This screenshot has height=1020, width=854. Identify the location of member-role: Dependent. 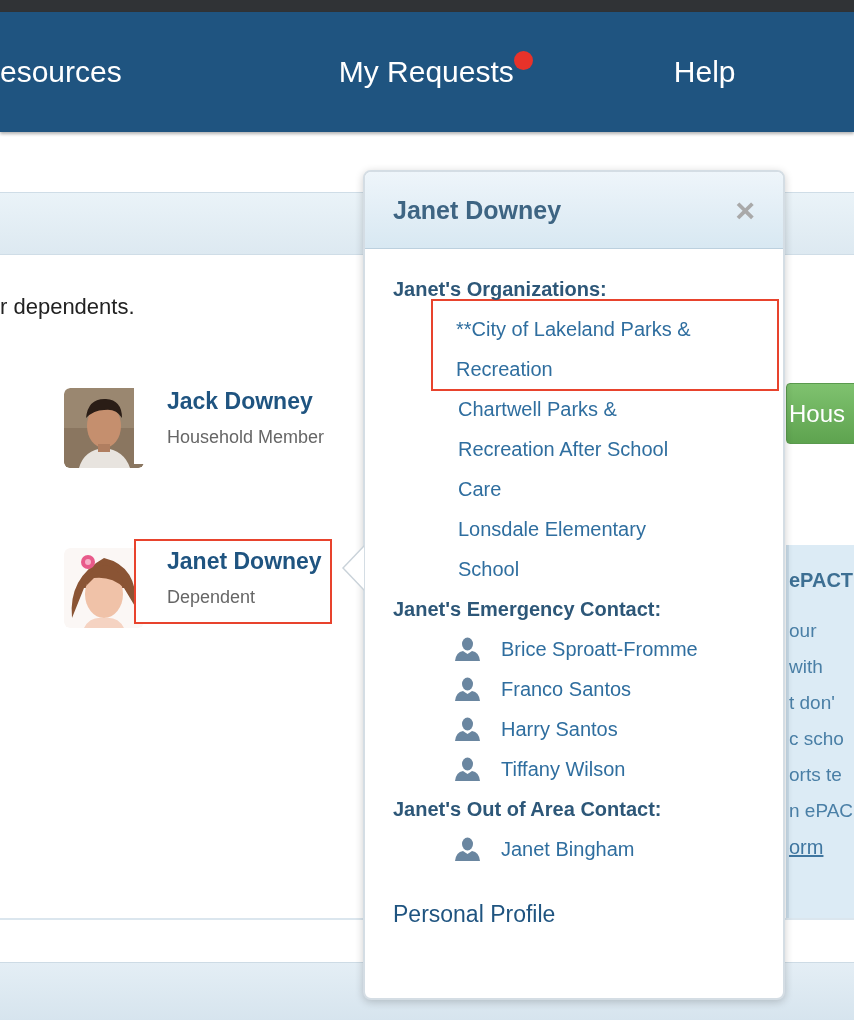
(212, 597).